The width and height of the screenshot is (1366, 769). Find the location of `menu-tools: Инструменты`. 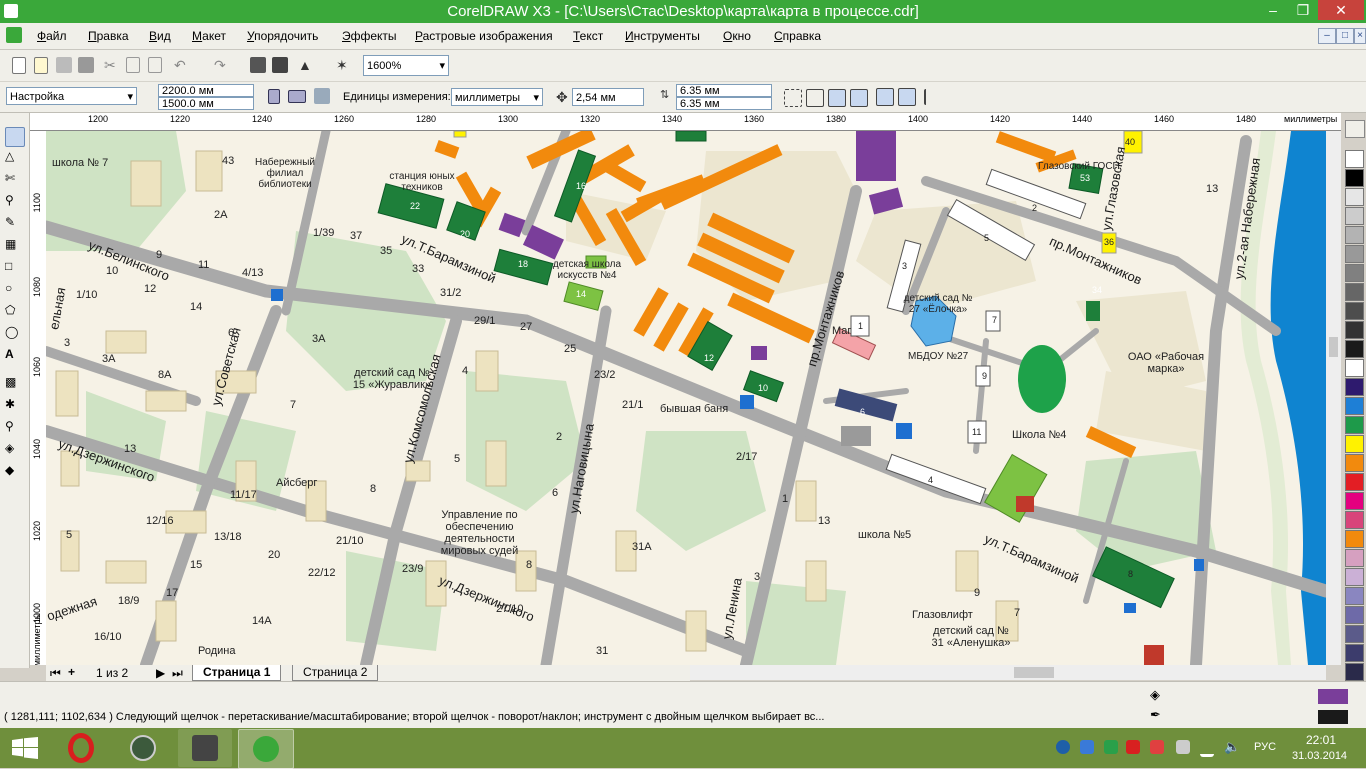

menu-tools: Инструменты is located at coordinates (662, 36).